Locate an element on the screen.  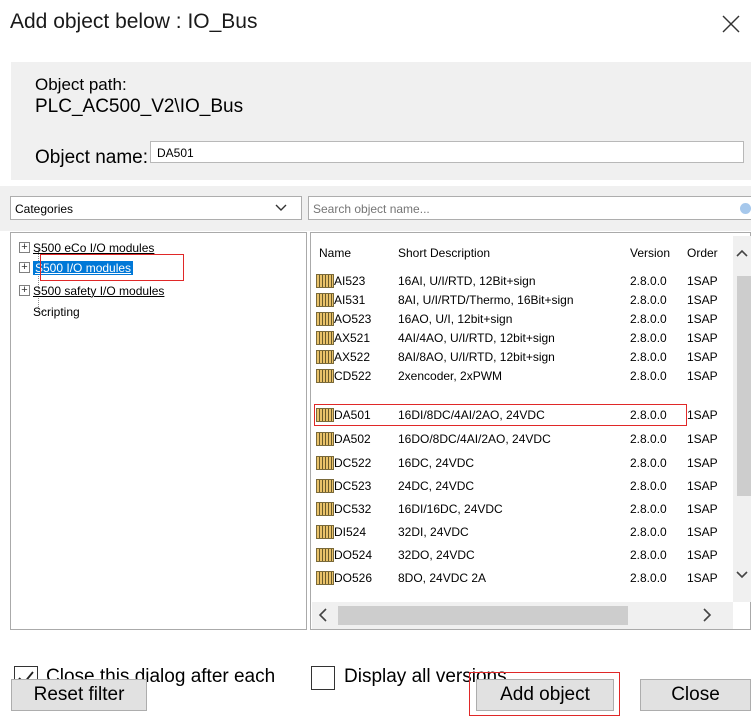
table-row: DC523 24DC, 24VDC 2.8.0.0 1SAP is located at coordinates (529, 486).